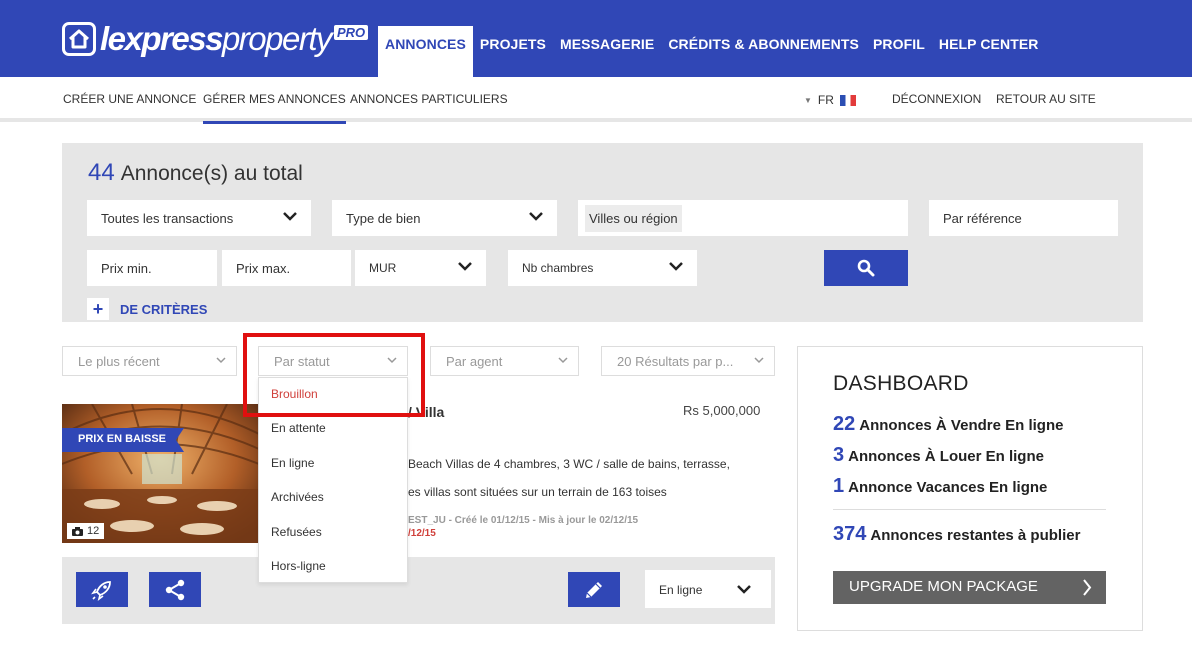 This screenshot has height=650, width=1192. I want to click on status-option-hors-ligne: Hors-ligne, so click(298, 566).